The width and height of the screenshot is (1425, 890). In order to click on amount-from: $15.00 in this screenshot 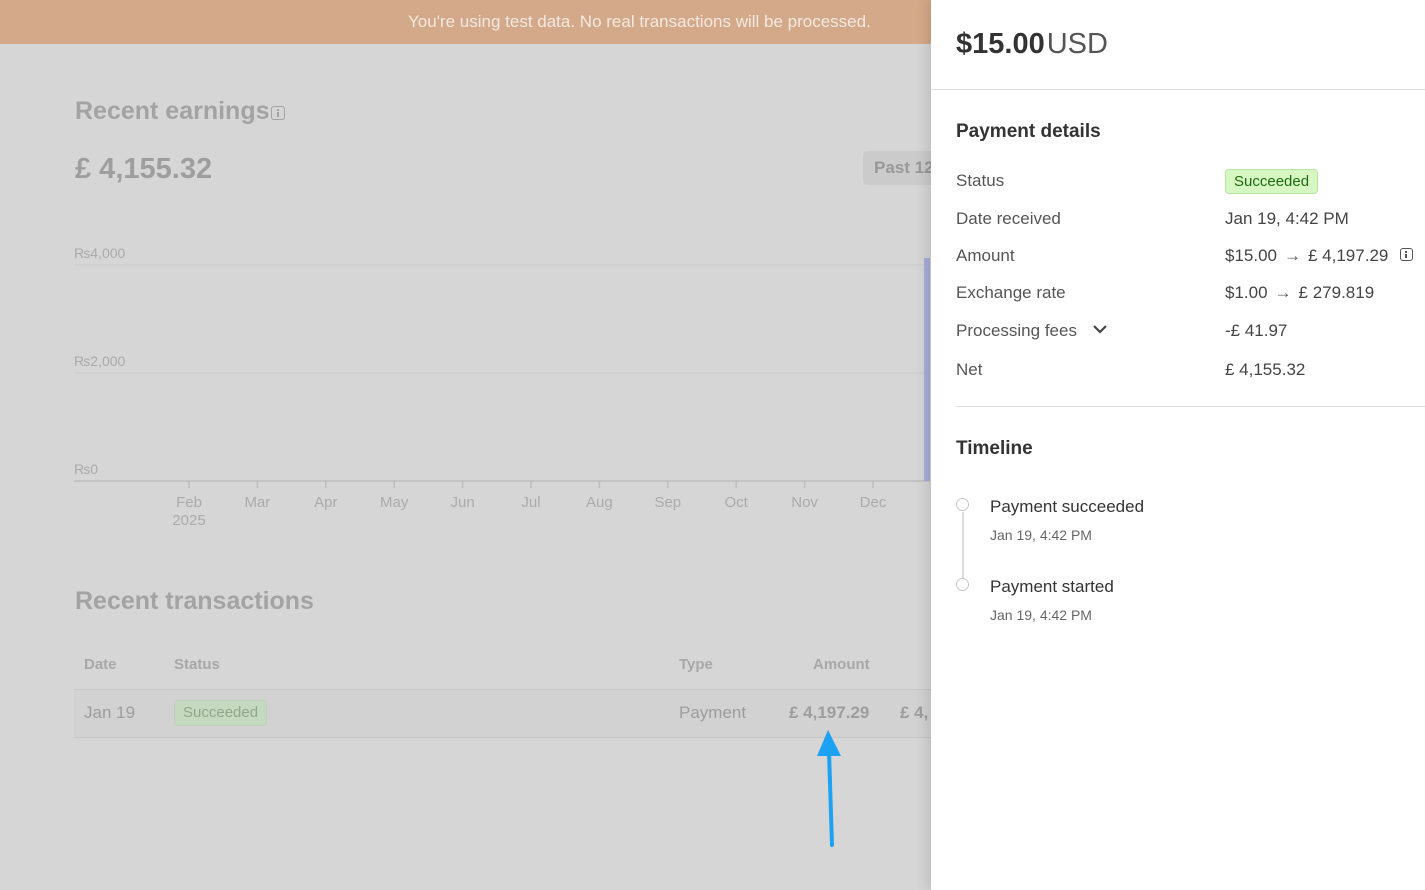, I will do `click(1251, 255)`.